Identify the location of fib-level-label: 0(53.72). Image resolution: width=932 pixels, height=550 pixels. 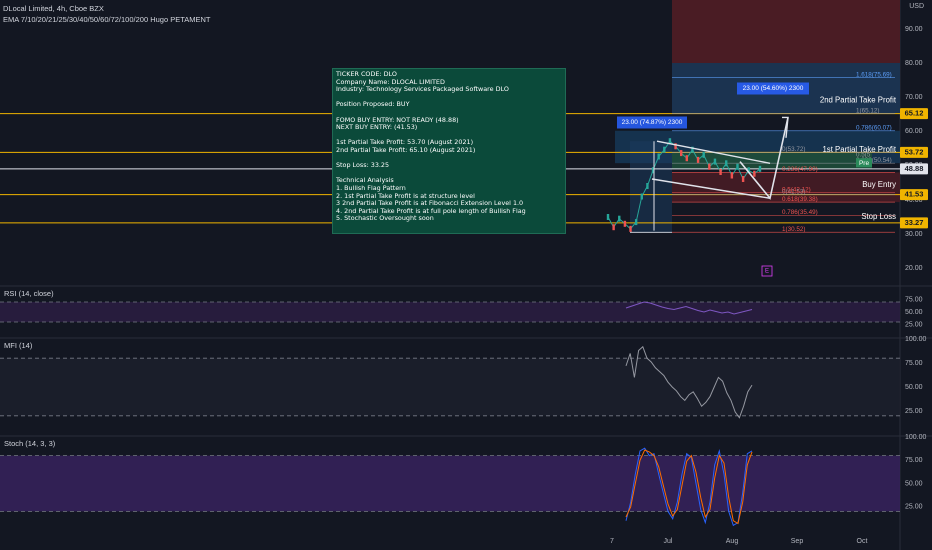
(793, 149).